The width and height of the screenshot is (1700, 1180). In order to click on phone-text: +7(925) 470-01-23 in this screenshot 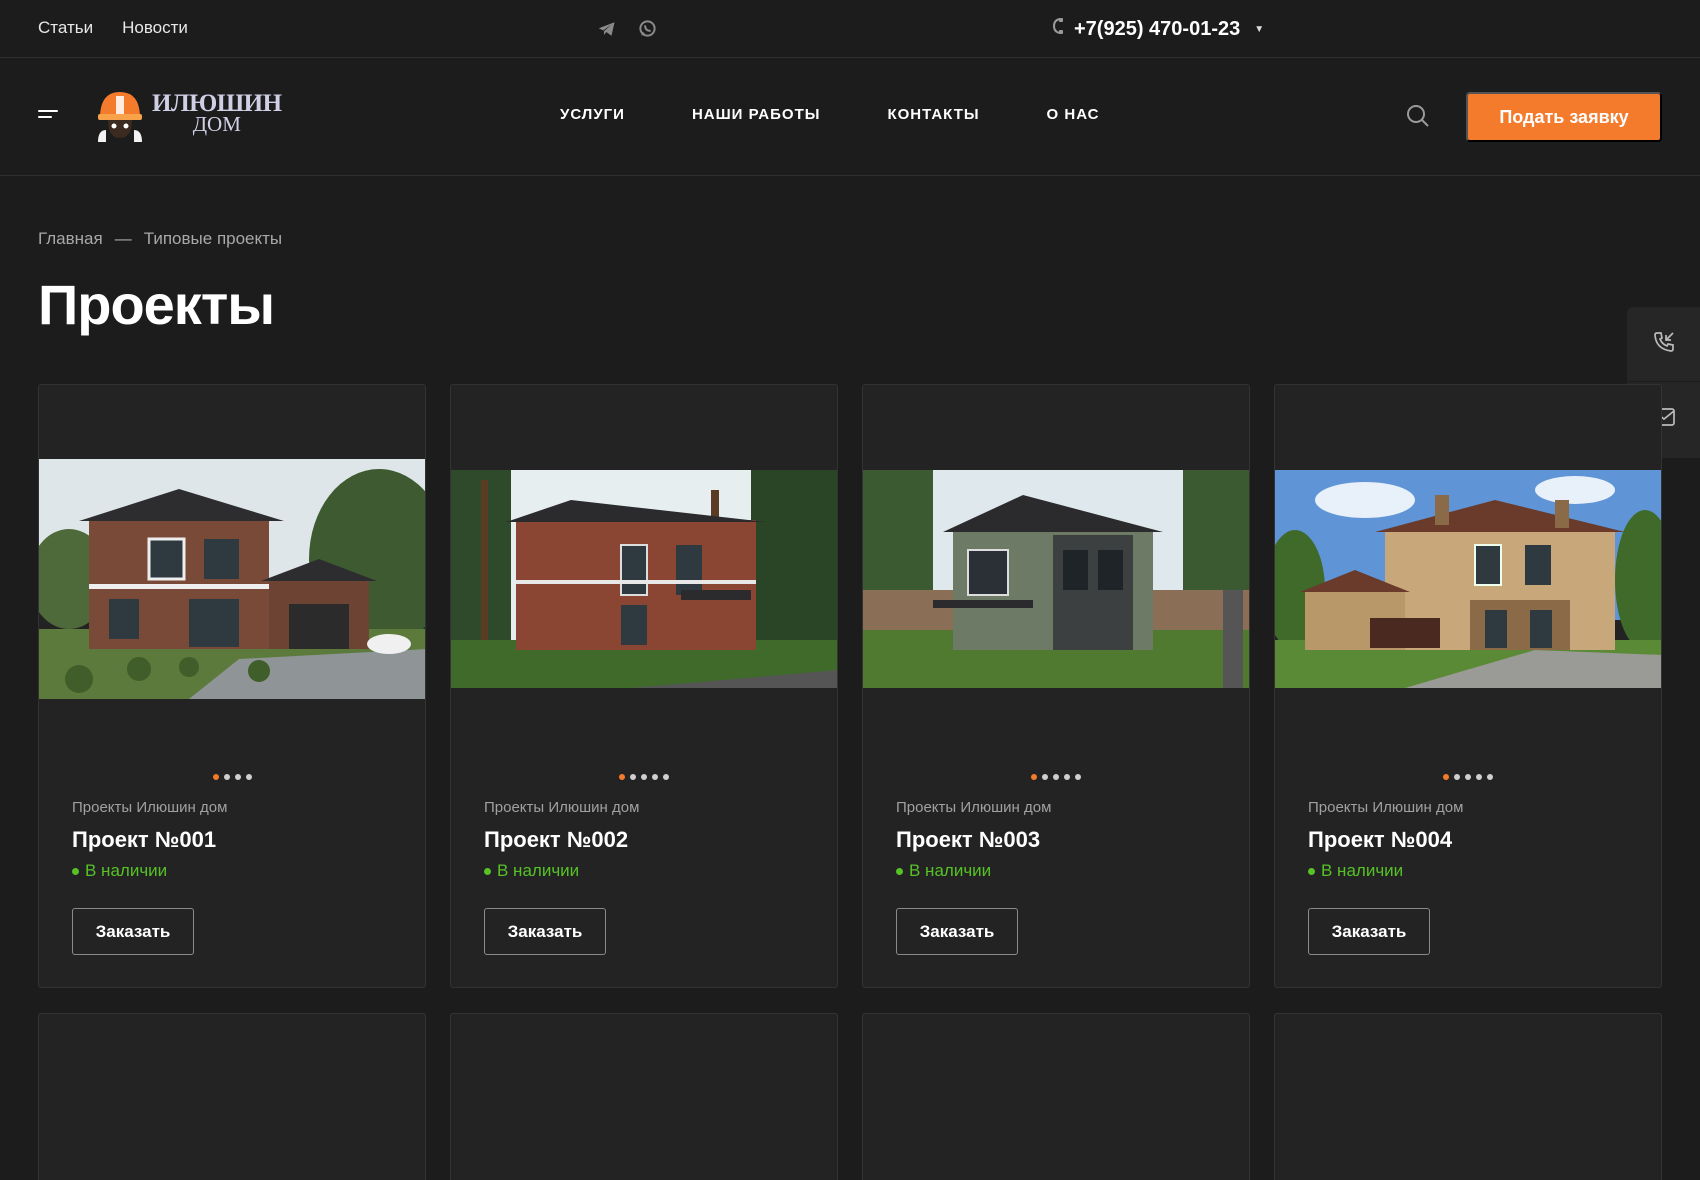, I will do `click(1157, 28)`.